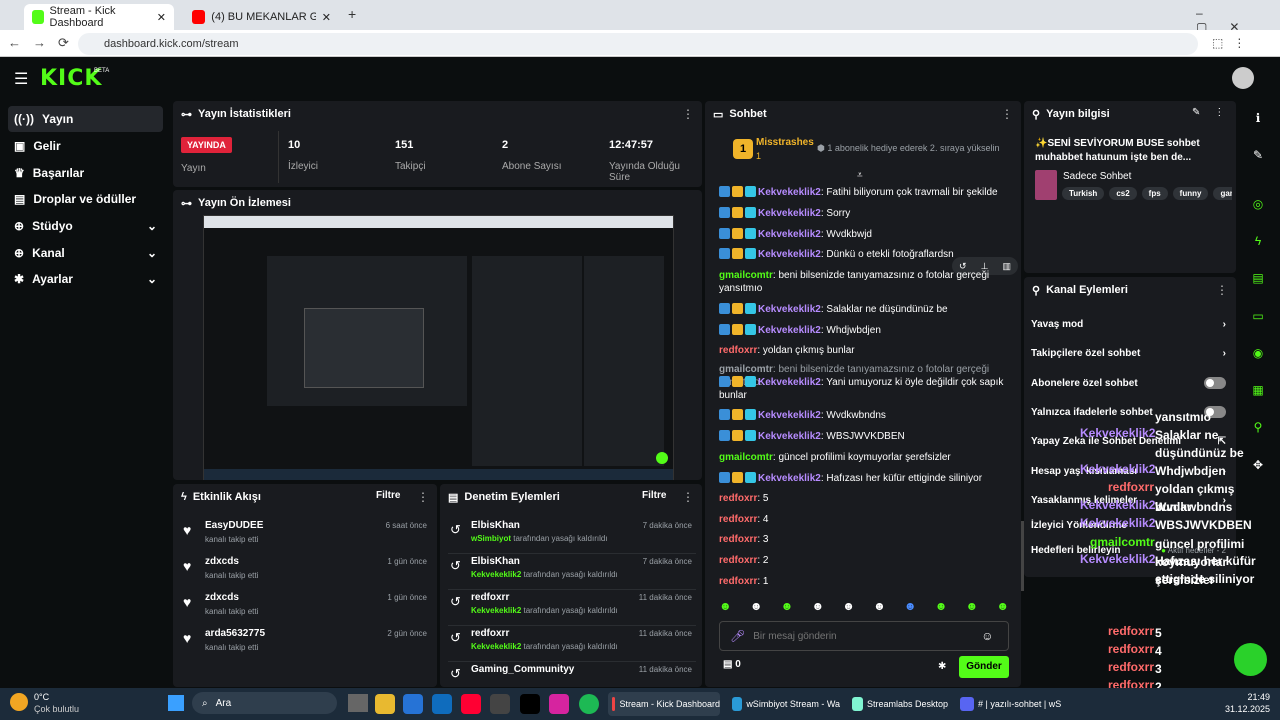 The image size is (1280, 720). I want to click on sidebar-item-basarilar: ♛ Başarılar, so click(85, 173).